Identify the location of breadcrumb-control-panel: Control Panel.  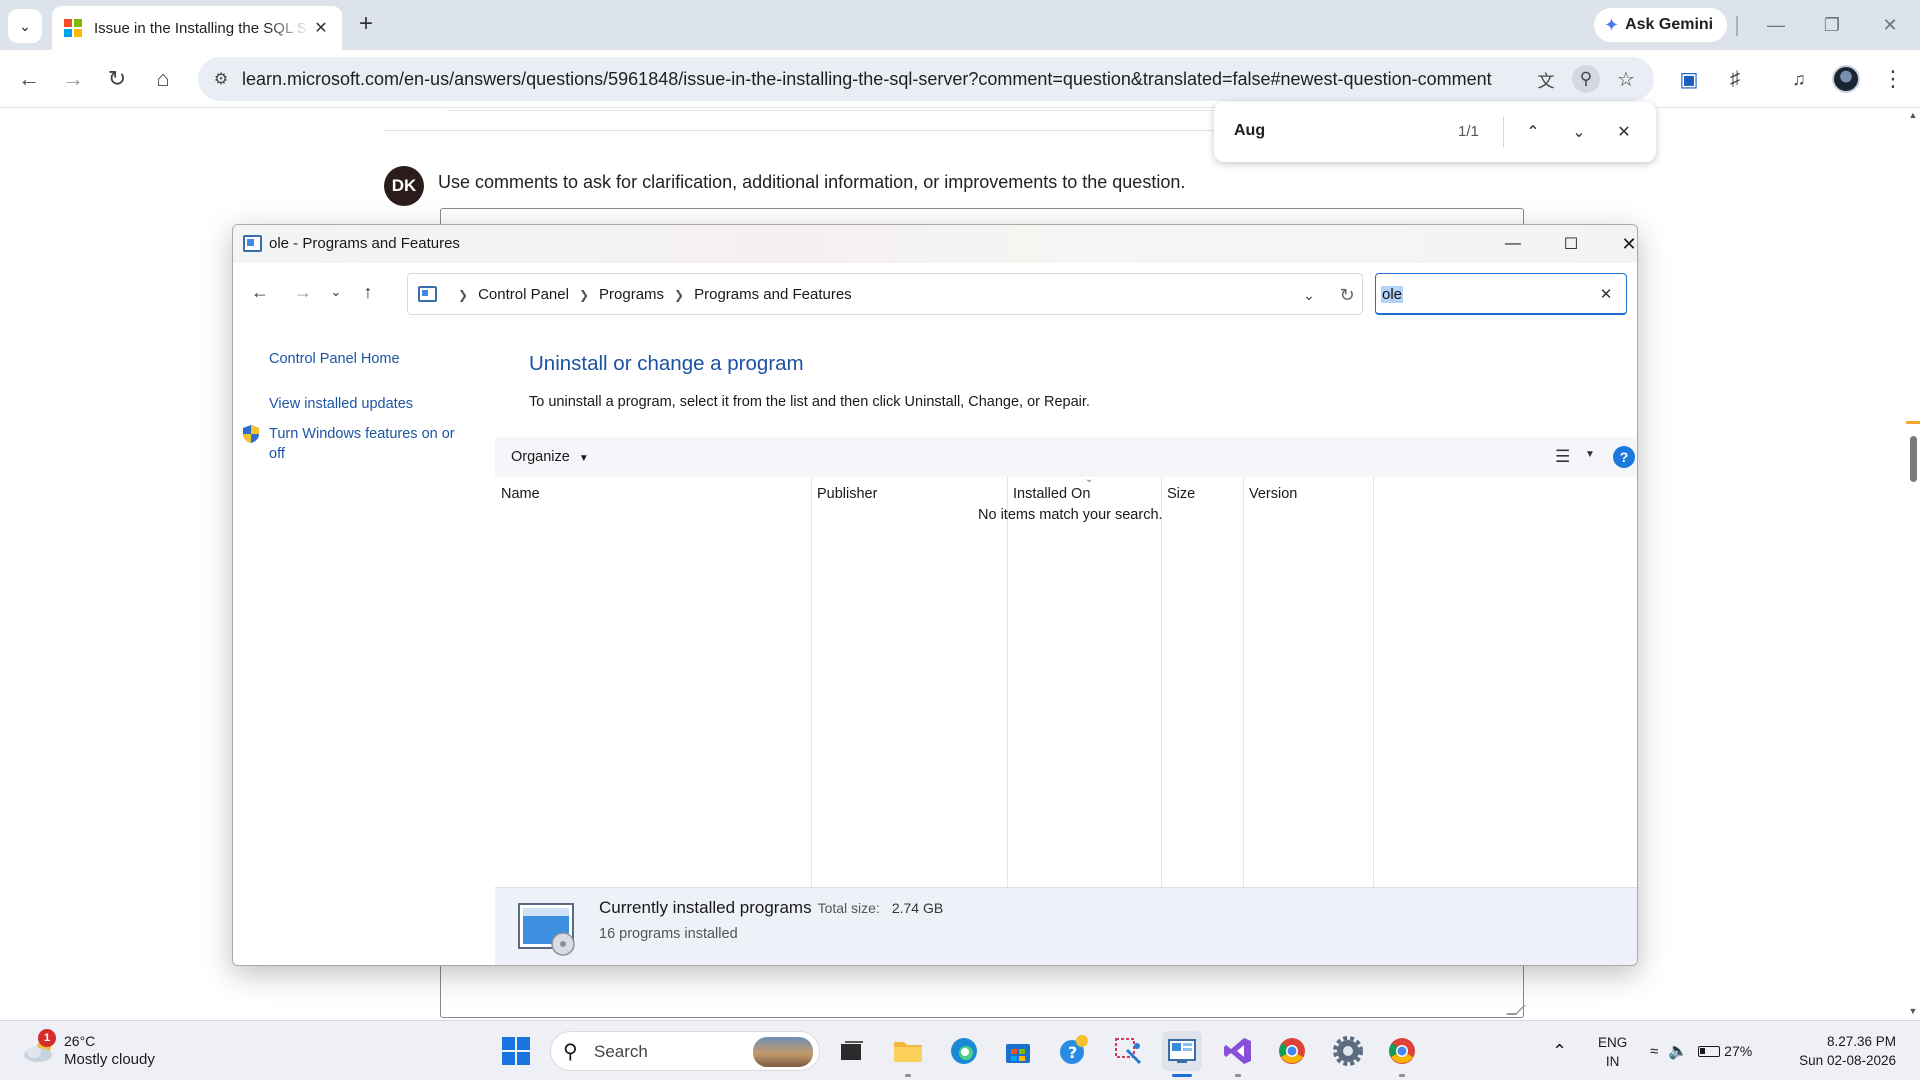
(523, 294).